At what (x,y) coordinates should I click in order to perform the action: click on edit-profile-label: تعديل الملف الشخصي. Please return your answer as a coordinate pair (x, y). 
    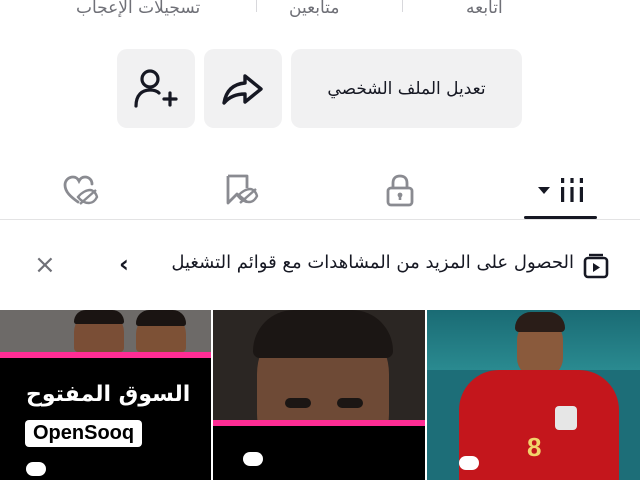
    Looking at the image, I should click on (406, 88).